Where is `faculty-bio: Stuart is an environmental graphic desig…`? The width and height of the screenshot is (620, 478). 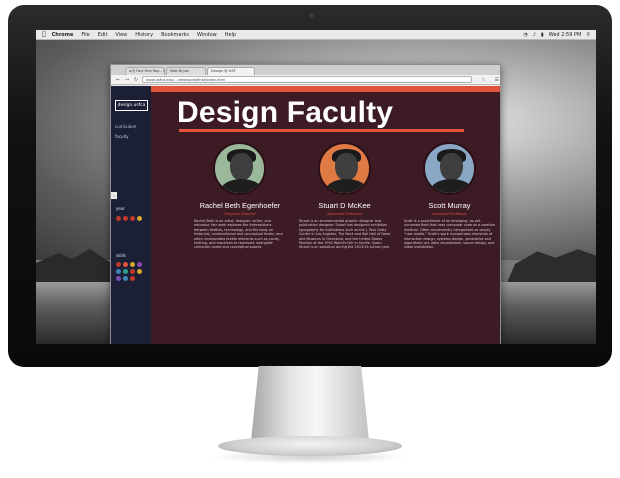 faculty-bio: Stuart is an environmental graphic desig… is located at coordinates (345, 234).